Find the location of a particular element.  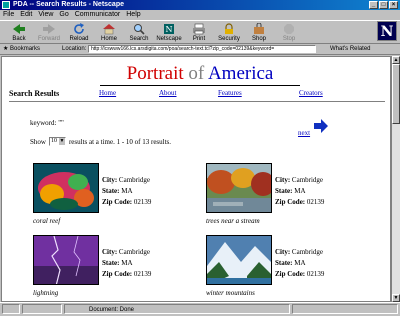

banner-word-america: America is located at coordinates (240, 73).